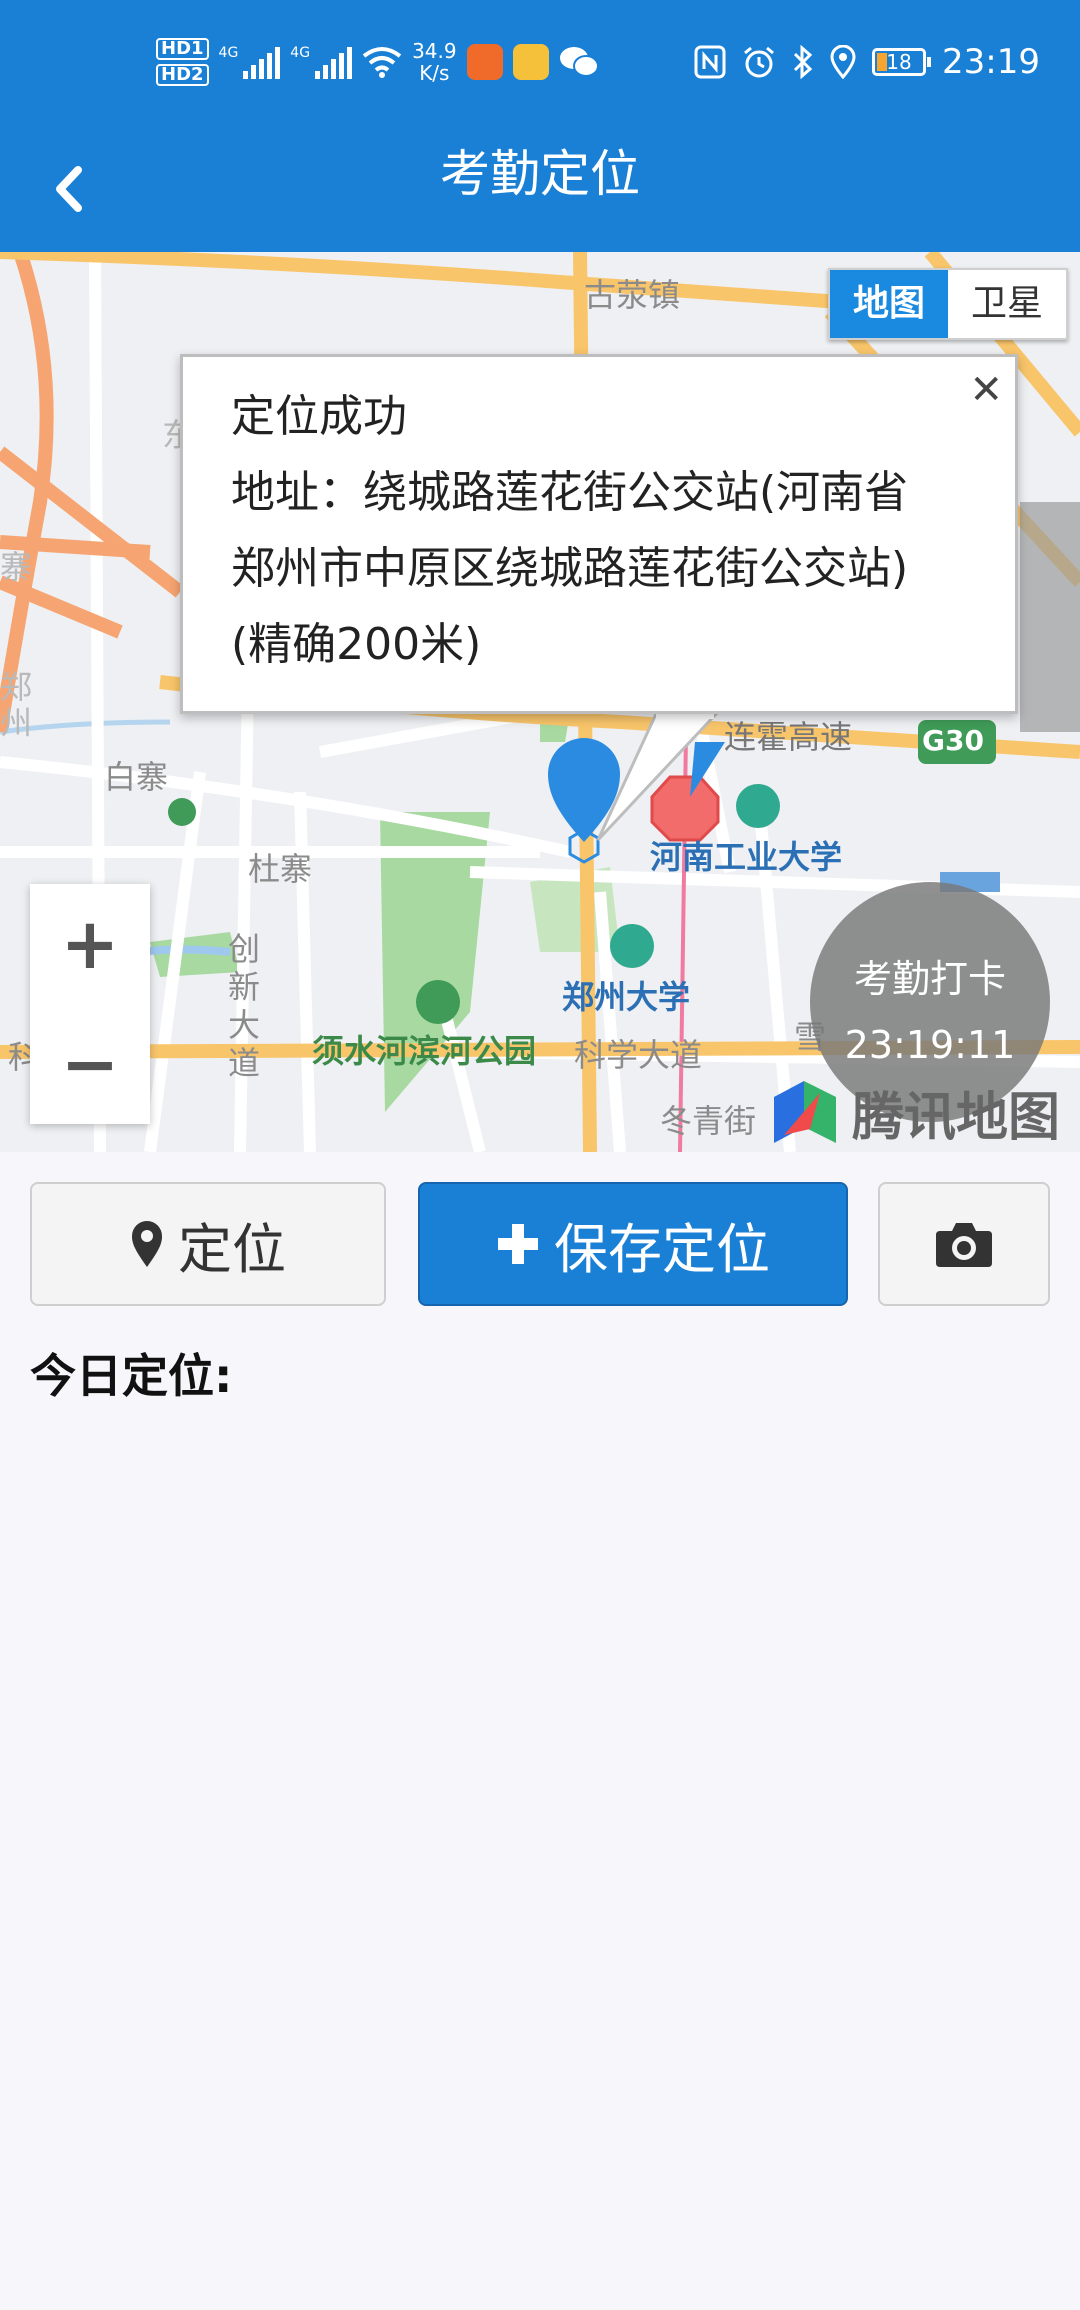 This screenshot has height=2310, width=1080. I want to click on alarm-icon, so click(759, 62).